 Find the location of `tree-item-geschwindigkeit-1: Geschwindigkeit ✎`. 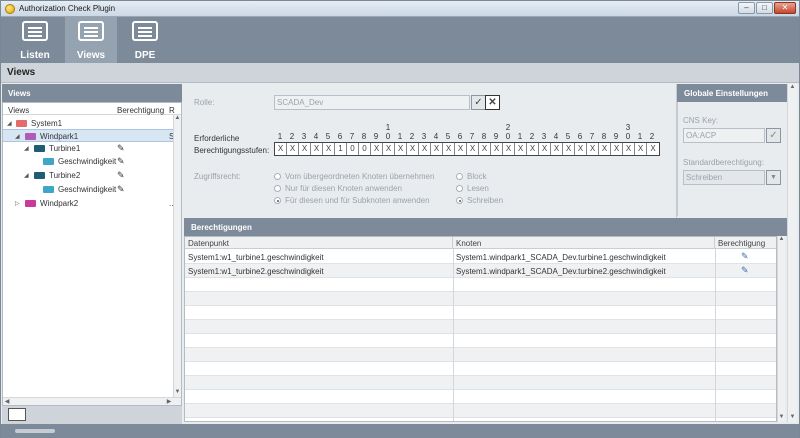

tree-item-geschwindigkeit-1: Geschwindigkeit ✎ is located at coordinates (88, 161).